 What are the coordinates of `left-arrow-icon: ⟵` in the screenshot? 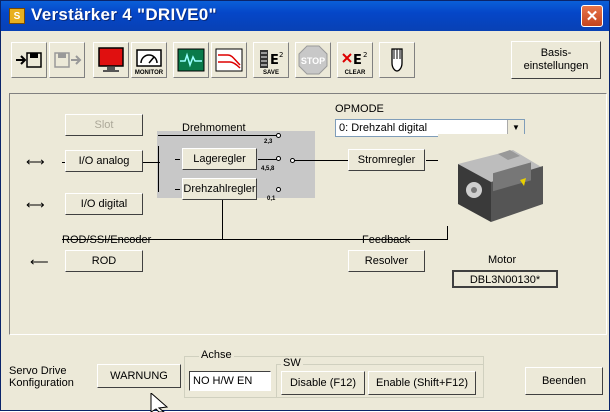 It's located at (39, 261).